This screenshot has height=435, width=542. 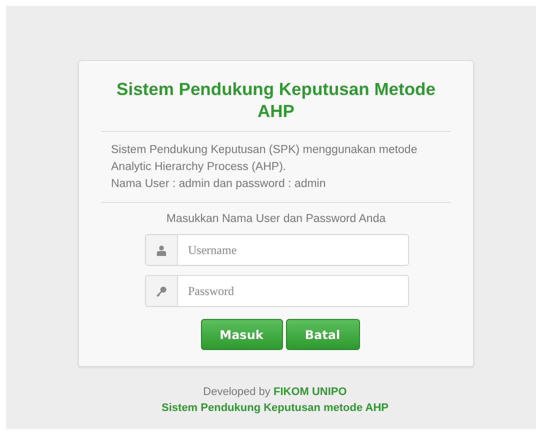 I want to click on description-text: Sistem Pendukung Keputusan (SPK) menggunakan metode Analytic Hierarchy Process (AHP)., so click(x=264, y=159).